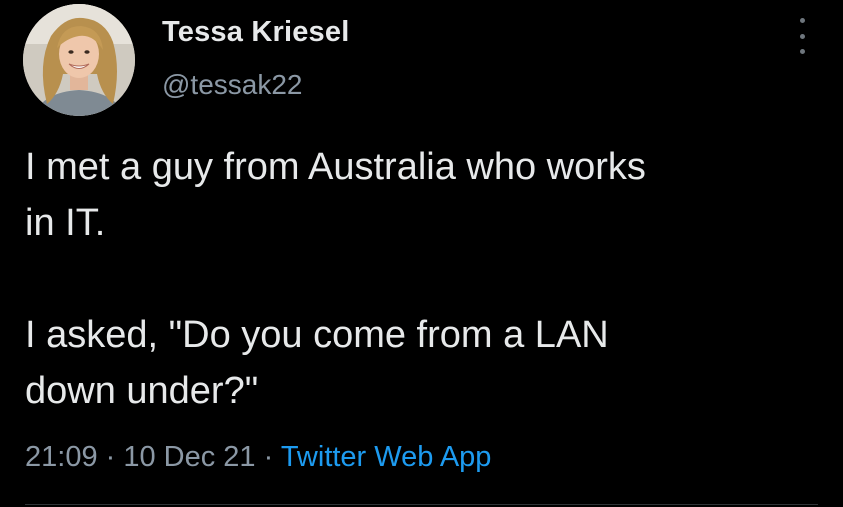  What do you see at coordinates (61, 457) in the screenshot?
I see `tweet-time: 21:09` at bounding box center [61, 457].